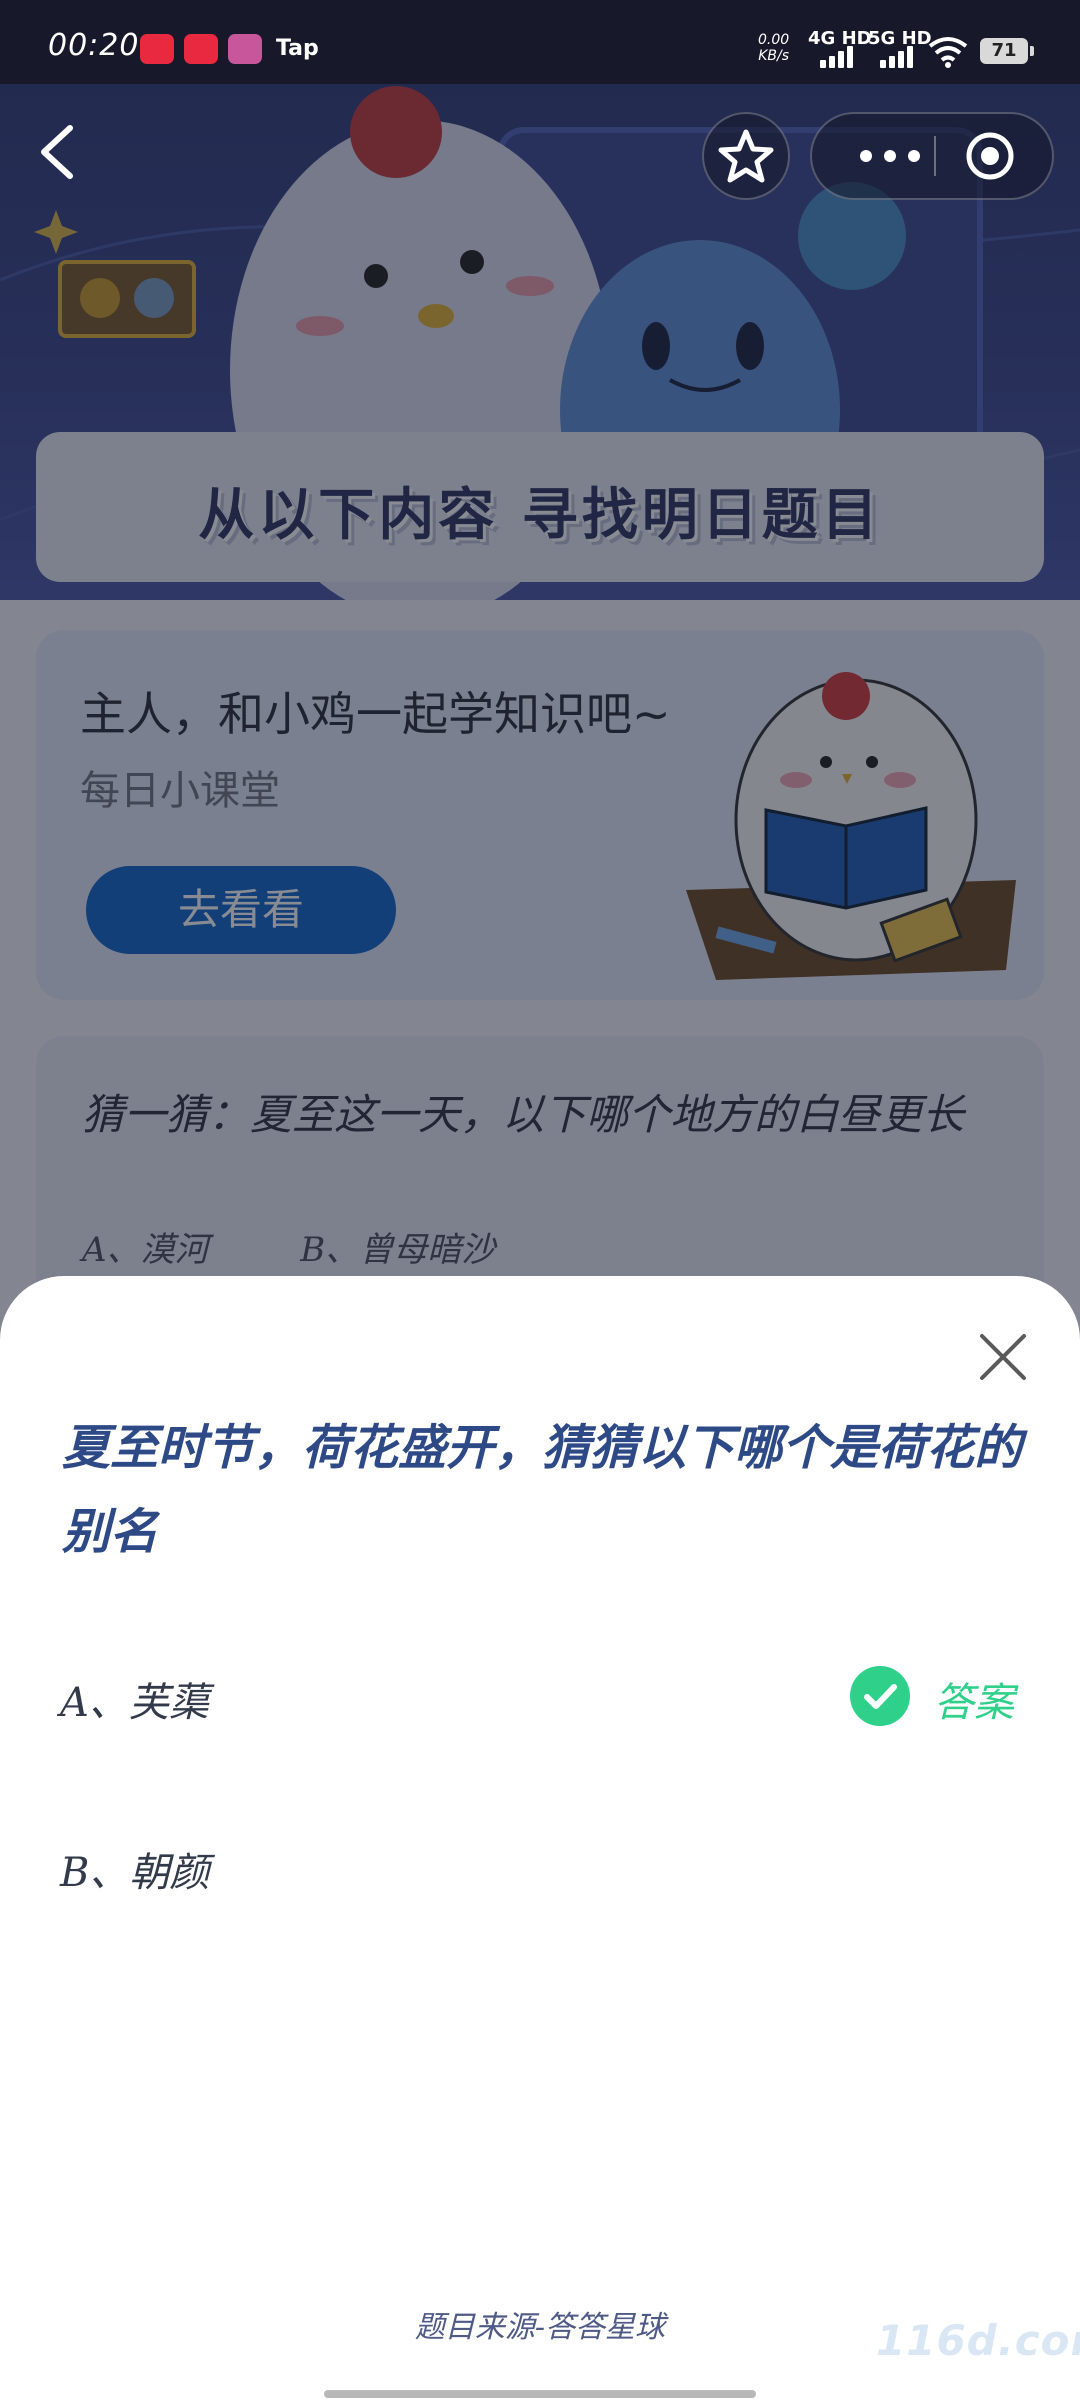 This screenshot has height=2400, width=1080. I want to click on answer-label: 答案, so click(974, 1703).